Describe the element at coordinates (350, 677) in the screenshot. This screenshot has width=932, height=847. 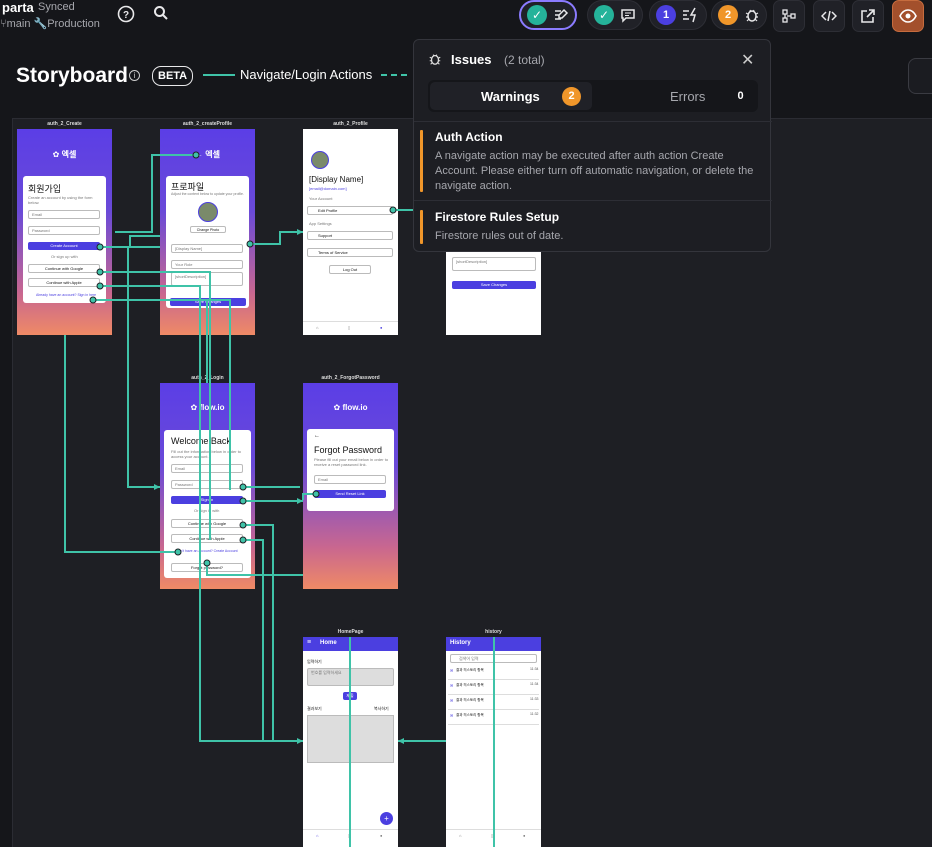
I see `number-input: 번호를 입력하세요` at that location.